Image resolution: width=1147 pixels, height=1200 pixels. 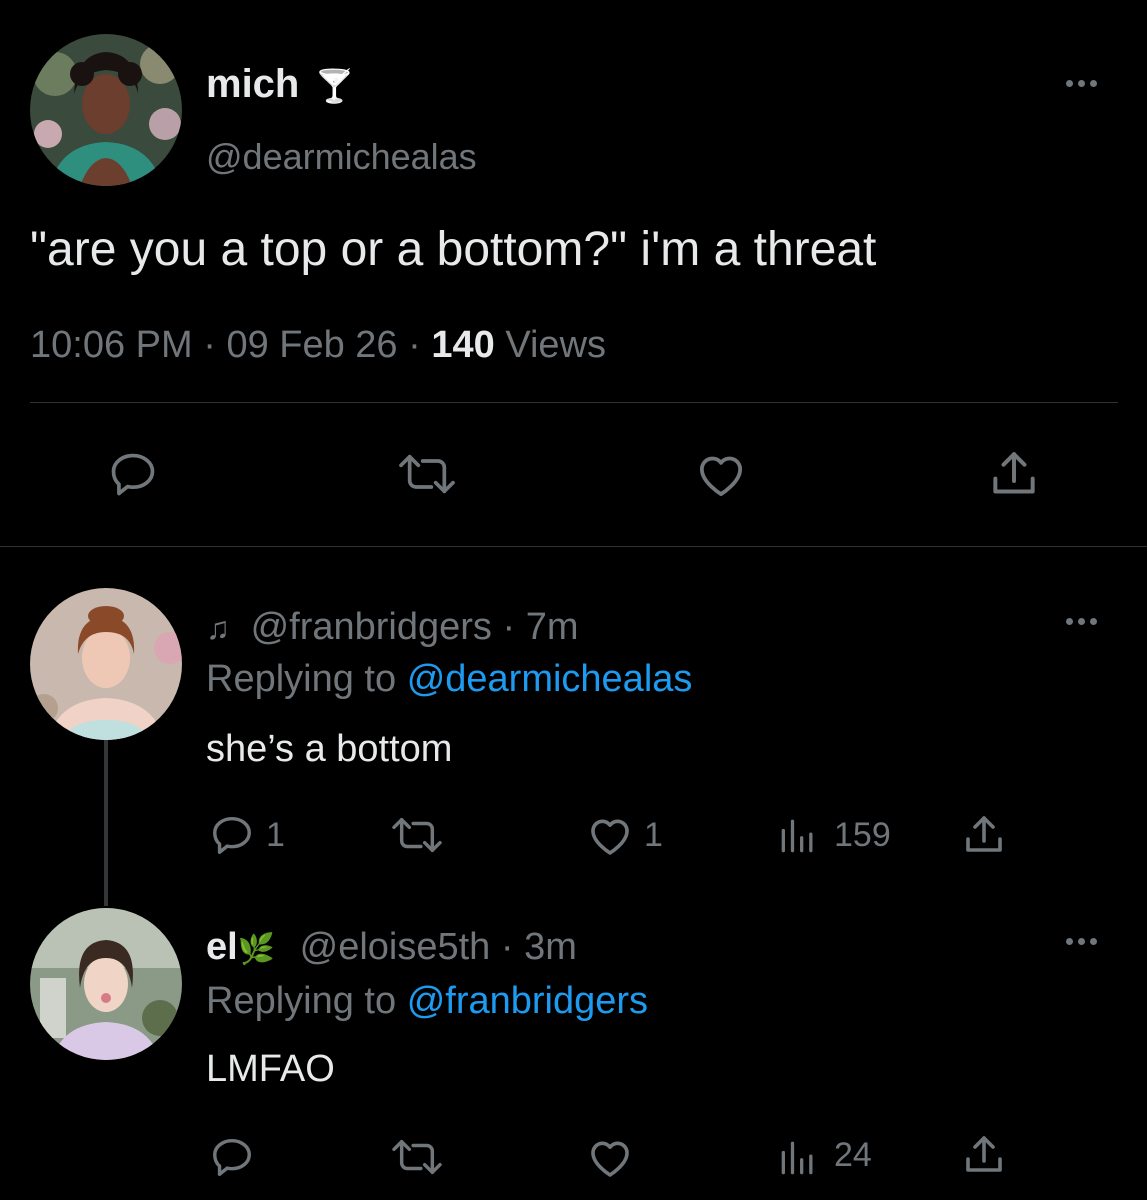 I want to click on reply2-replying-to: Replying to @franbridgers, so click(x=427, y=1001).